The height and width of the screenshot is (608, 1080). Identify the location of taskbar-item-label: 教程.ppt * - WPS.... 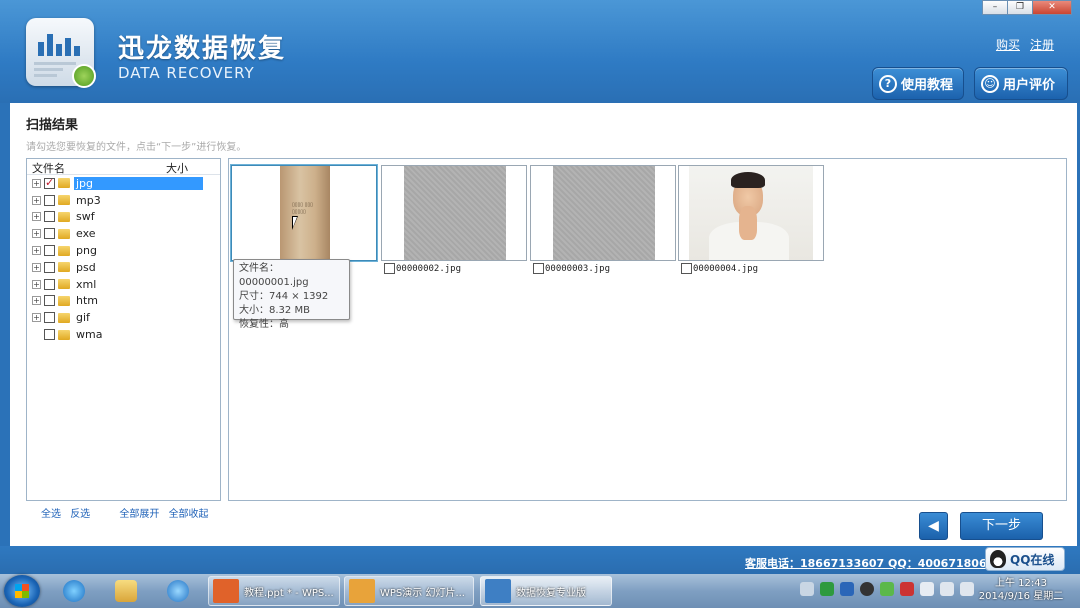
(289, 593).